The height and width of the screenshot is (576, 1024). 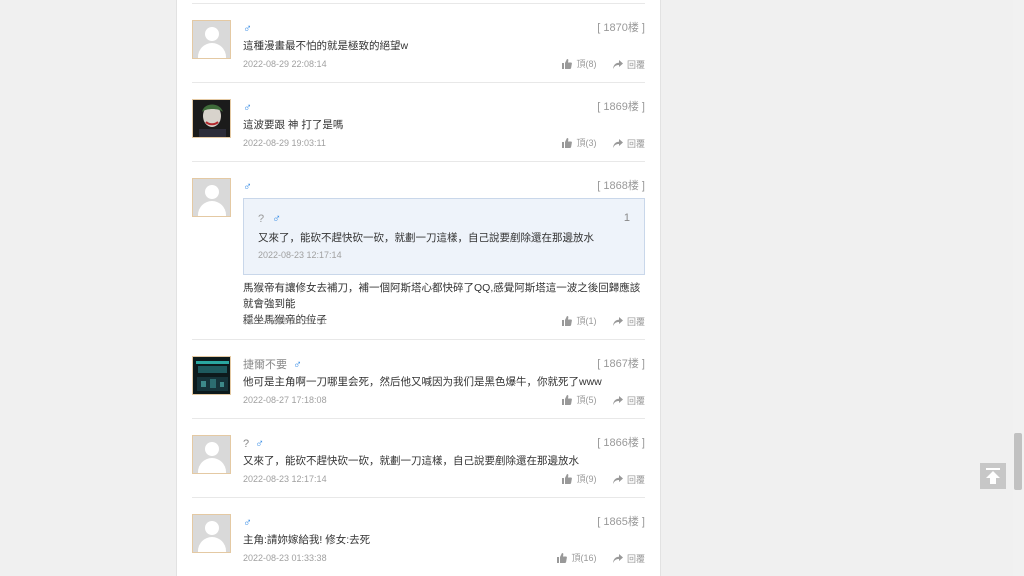 What do you see at coordinates (621, 522) in the screenshot?
I see `floor-number: [ 1865楼 ]` at bounding box center [621, 522].